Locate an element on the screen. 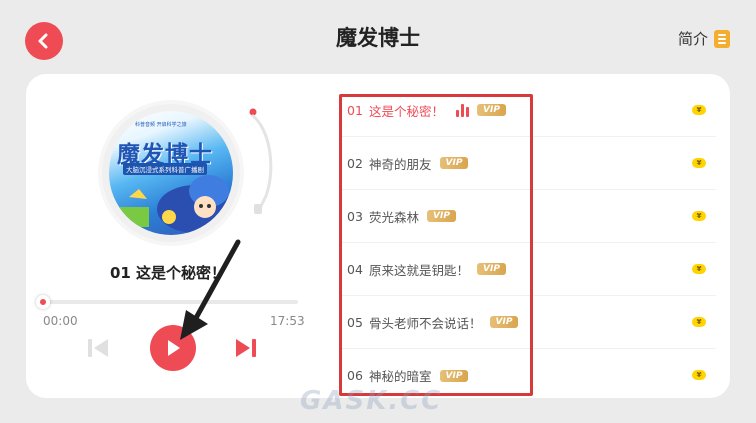  previous-button is located at coordinates (99, 348).